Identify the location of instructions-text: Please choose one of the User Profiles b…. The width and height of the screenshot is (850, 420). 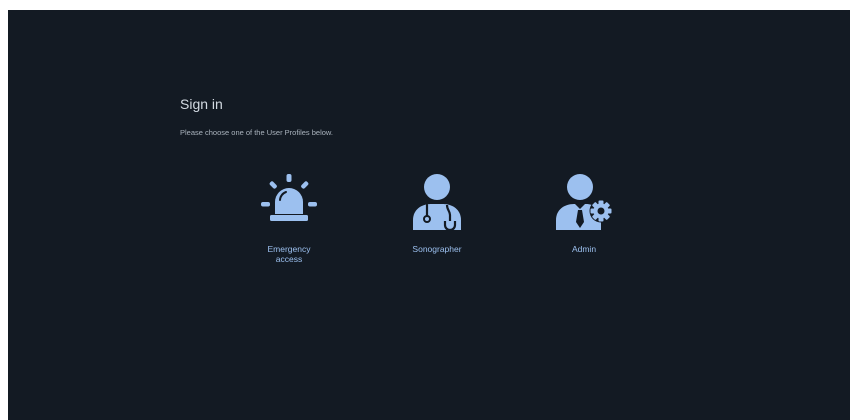
(257, 132).